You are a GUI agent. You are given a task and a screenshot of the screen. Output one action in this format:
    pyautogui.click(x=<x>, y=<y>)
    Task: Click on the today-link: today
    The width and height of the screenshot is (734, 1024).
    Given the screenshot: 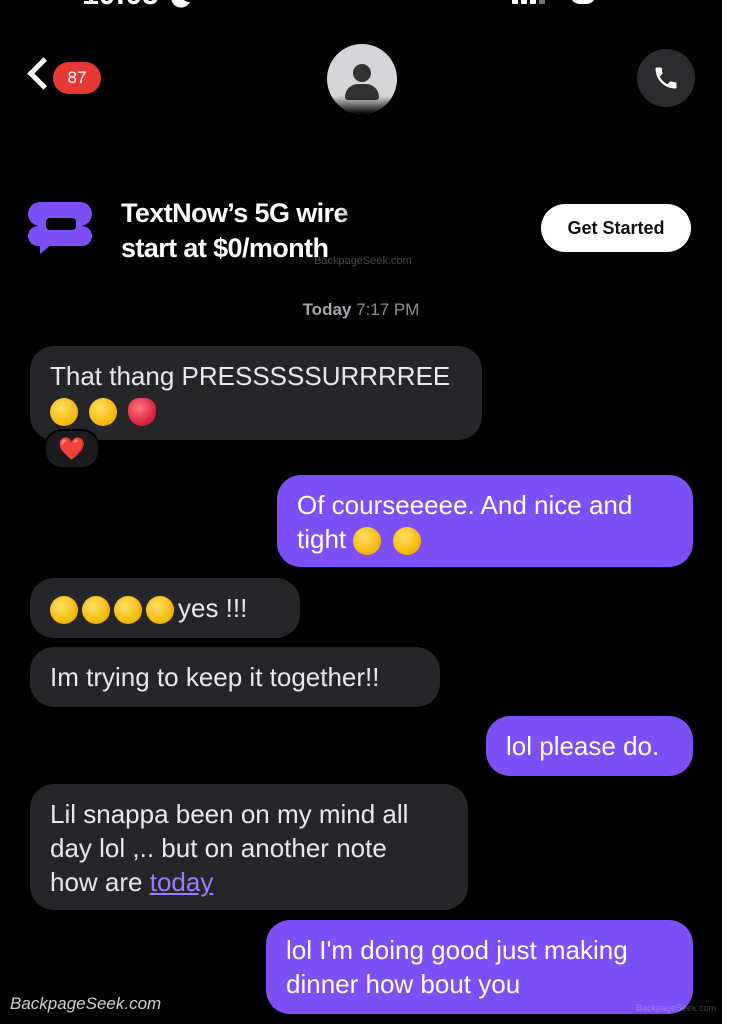 What is the action you would take?
    pyautogui.click(x=182, y=882)
    